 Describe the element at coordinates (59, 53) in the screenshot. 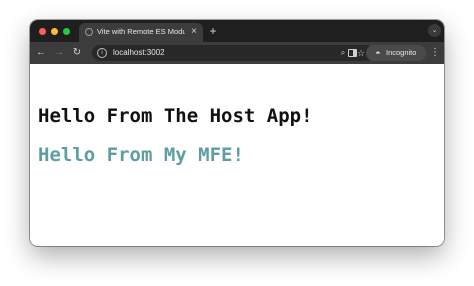

I see `forward-arrow-icon: →` at that location.